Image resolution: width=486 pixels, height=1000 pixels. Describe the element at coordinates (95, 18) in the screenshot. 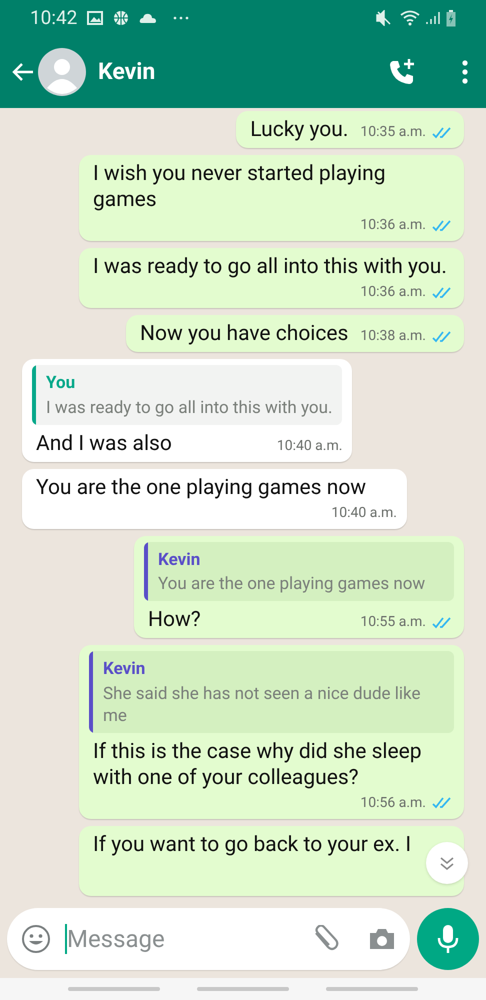

I see `image-icon` at that location.